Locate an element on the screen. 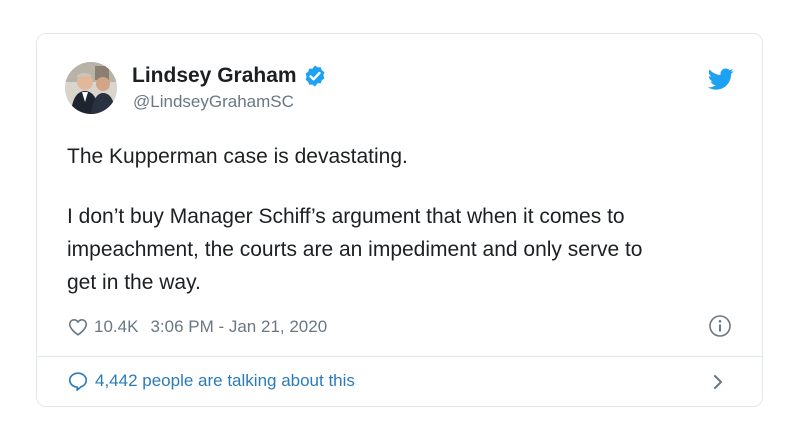 Image resolution: width=800 pixels, height=445 pixels. conversation-text: 4,442 people are talking about this is located at coordinates (225, 381).